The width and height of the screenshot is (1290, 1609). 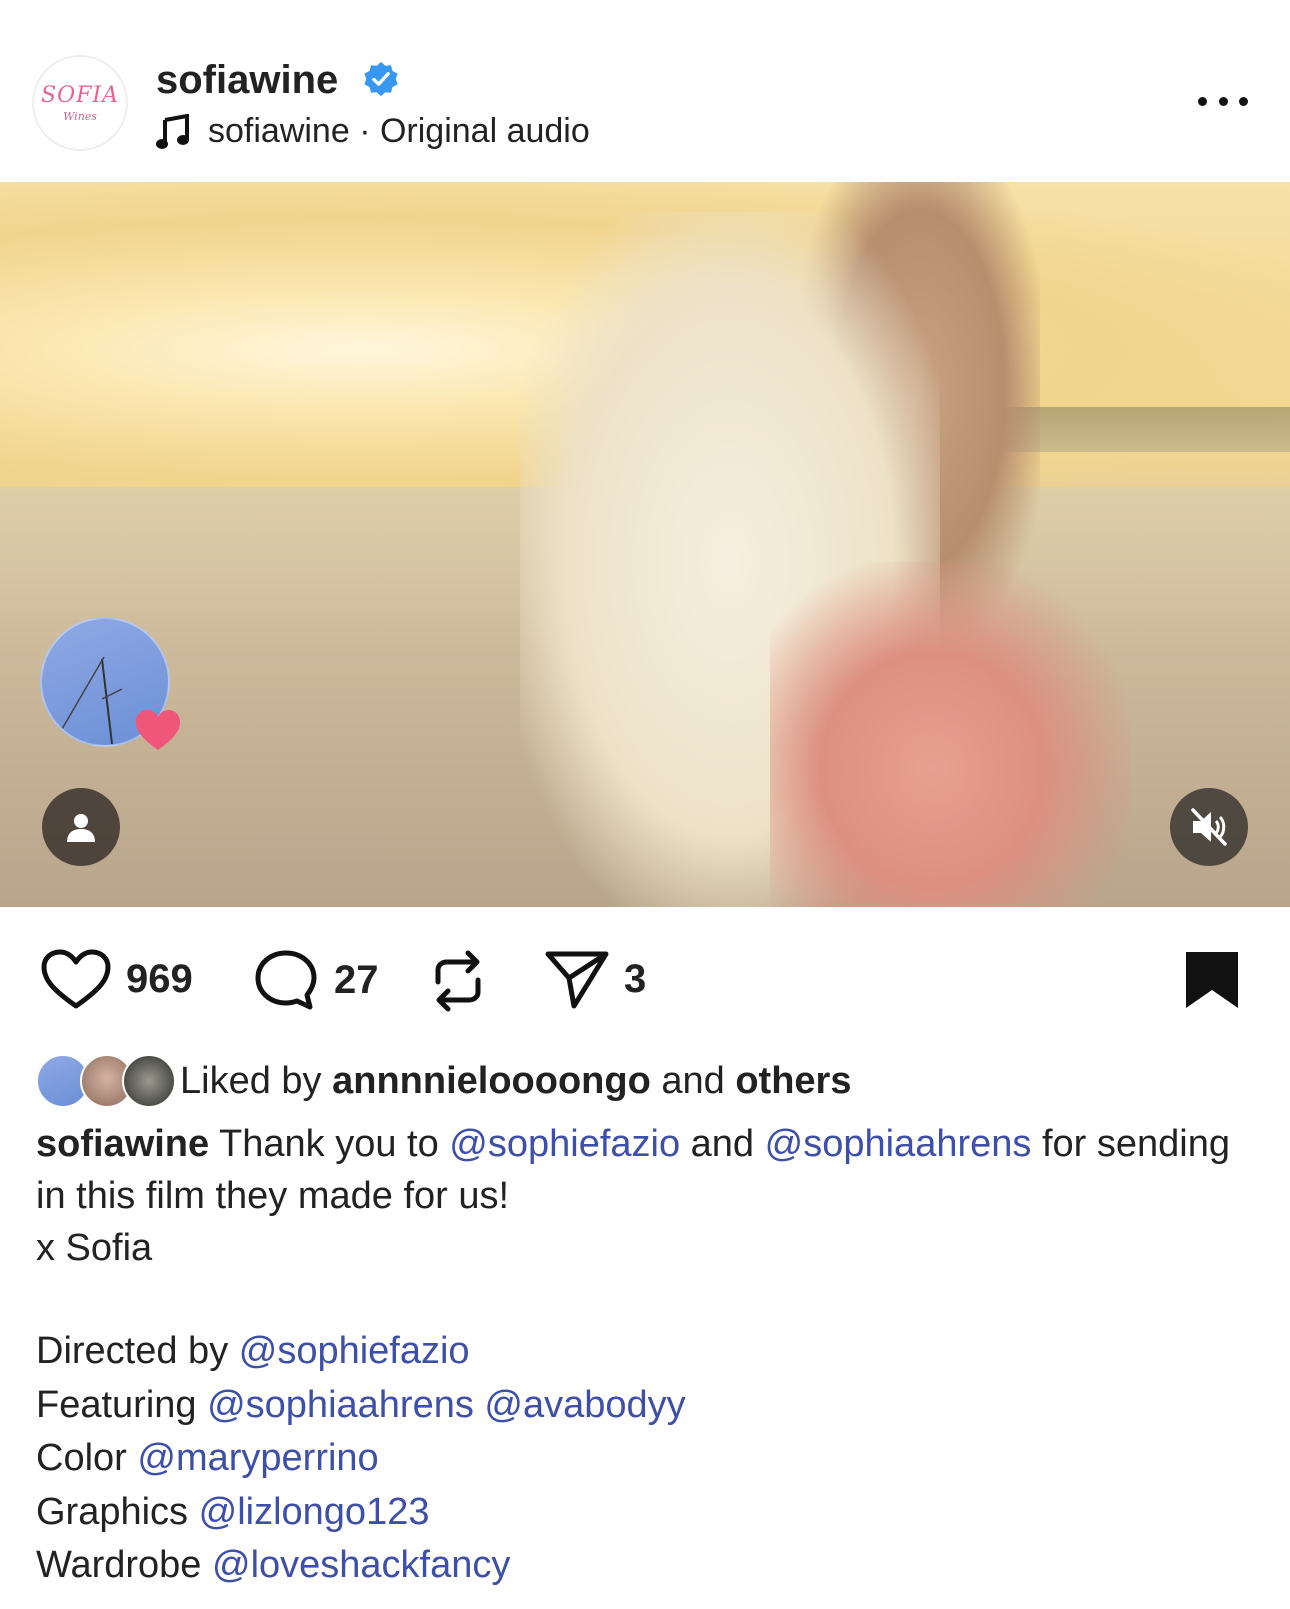 I want to click on credit-line: Directed by @sophiefazio, so click(x=361, y=1352).